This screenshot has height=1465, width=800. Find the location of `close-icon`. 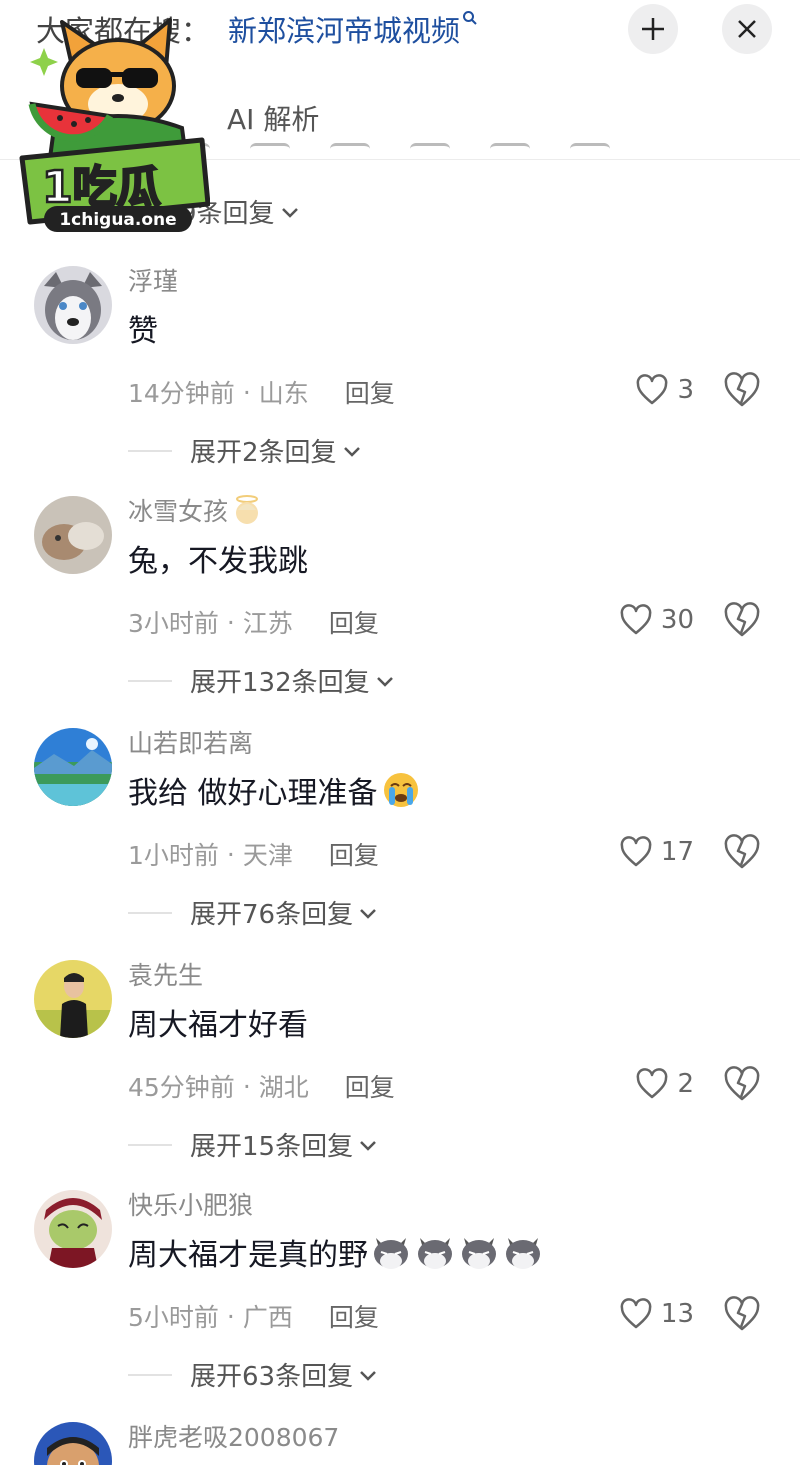

close-icon is located at coordinates (747, 29).